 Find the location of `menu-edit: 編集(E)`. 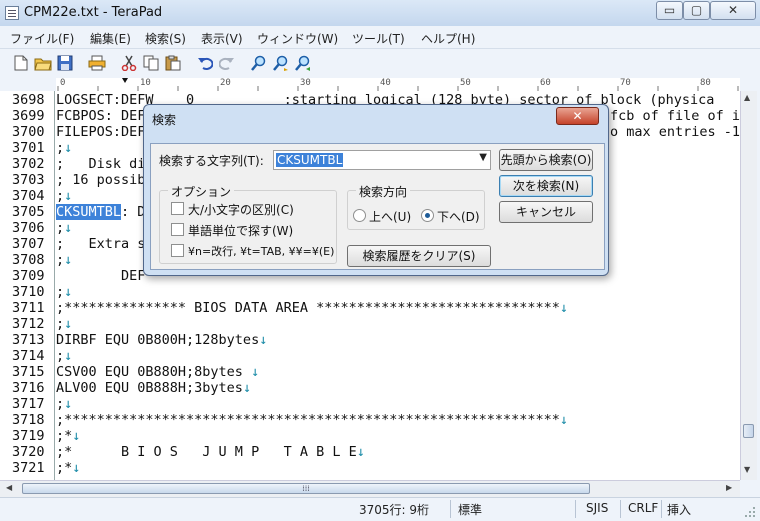

menu-edit: 編集(E) is located at coordinates (110, 38).